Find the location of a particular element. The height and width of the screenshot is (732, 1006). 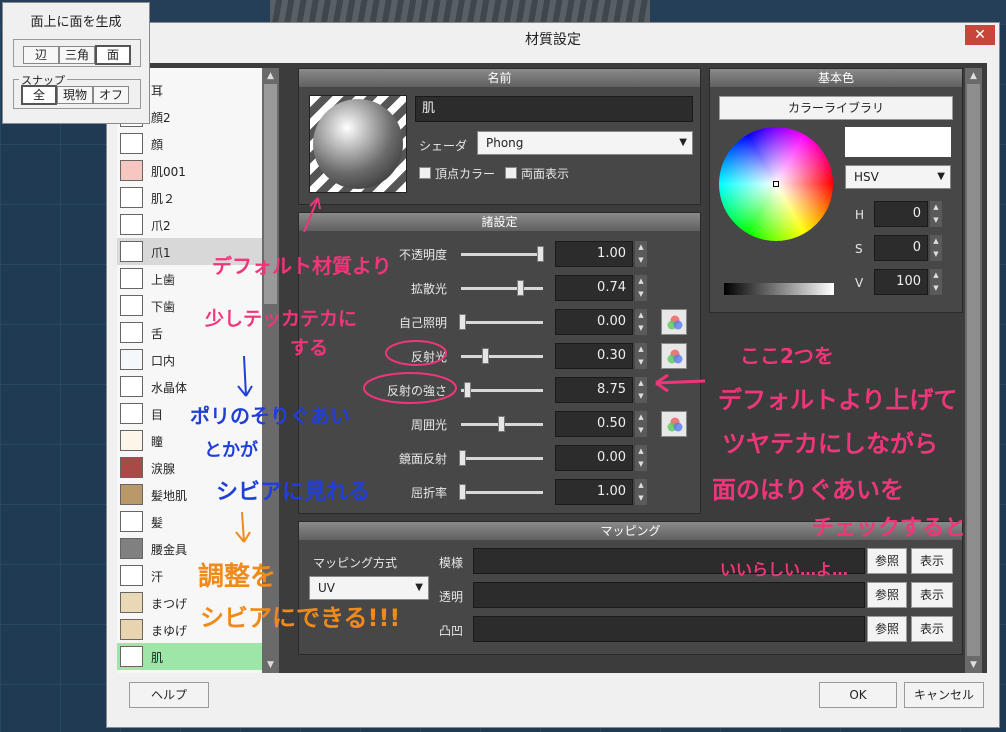

annotation-these-two: ここ2つを is located at coordinates (787, 356).